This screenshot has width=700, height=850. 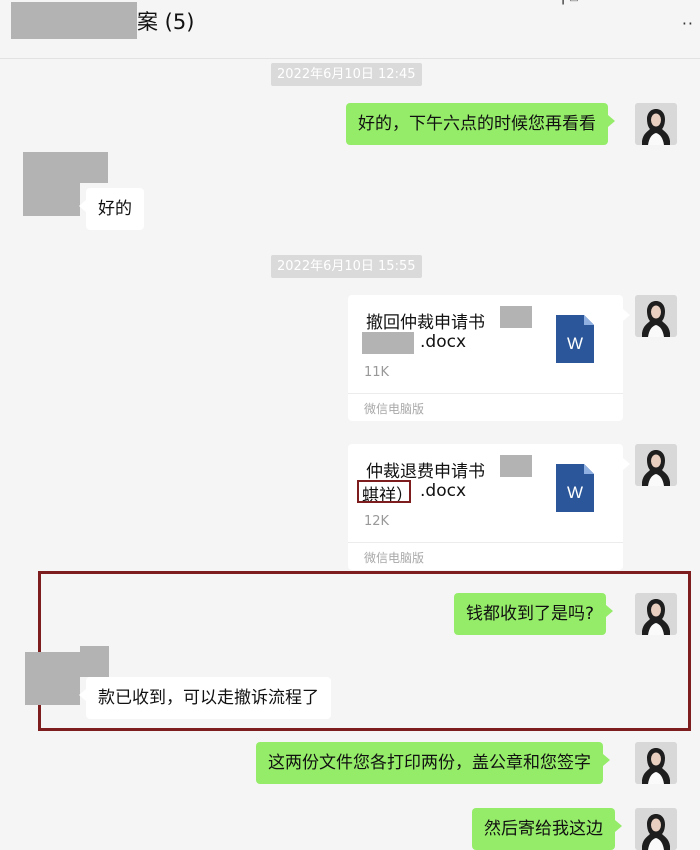 What do you see at coordinates (74, 20) in the screenshot?
I see `redacted-title` at bounding box center [74, 20].